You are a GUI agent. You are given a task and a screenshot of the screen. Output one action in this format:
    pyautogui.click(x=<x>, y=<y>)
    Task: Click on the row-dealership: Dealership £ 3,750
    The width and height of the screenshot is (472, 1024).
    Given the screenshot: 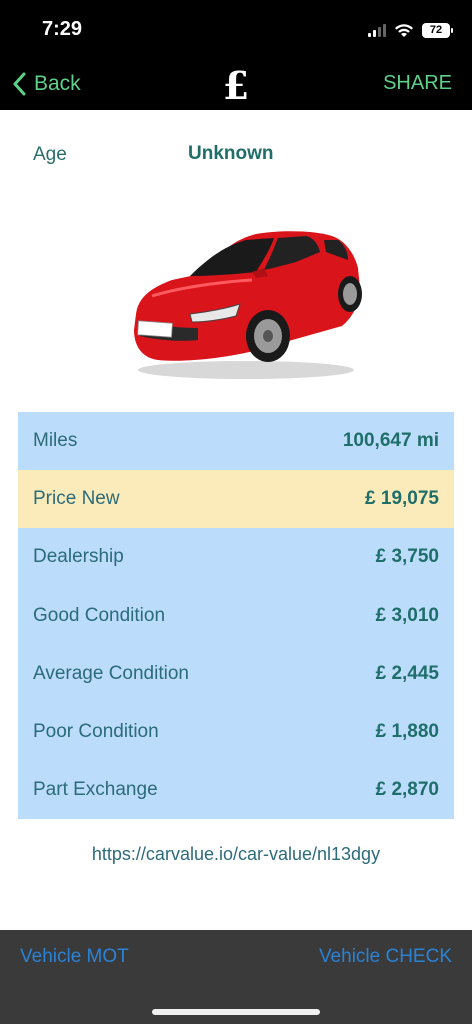 What is the action you would take?
    pyautogui.click(x=236, y=557)
    